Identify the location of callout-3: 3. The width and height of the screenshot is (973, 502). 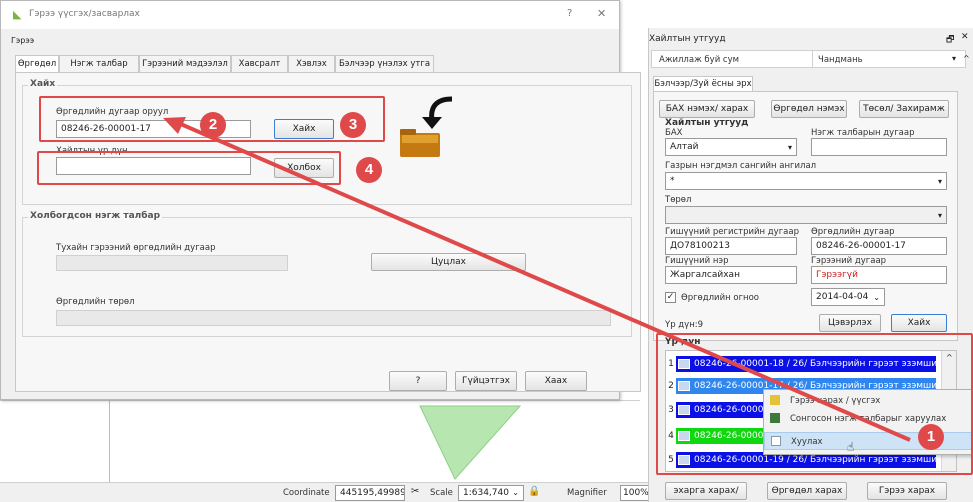
(353, 125).